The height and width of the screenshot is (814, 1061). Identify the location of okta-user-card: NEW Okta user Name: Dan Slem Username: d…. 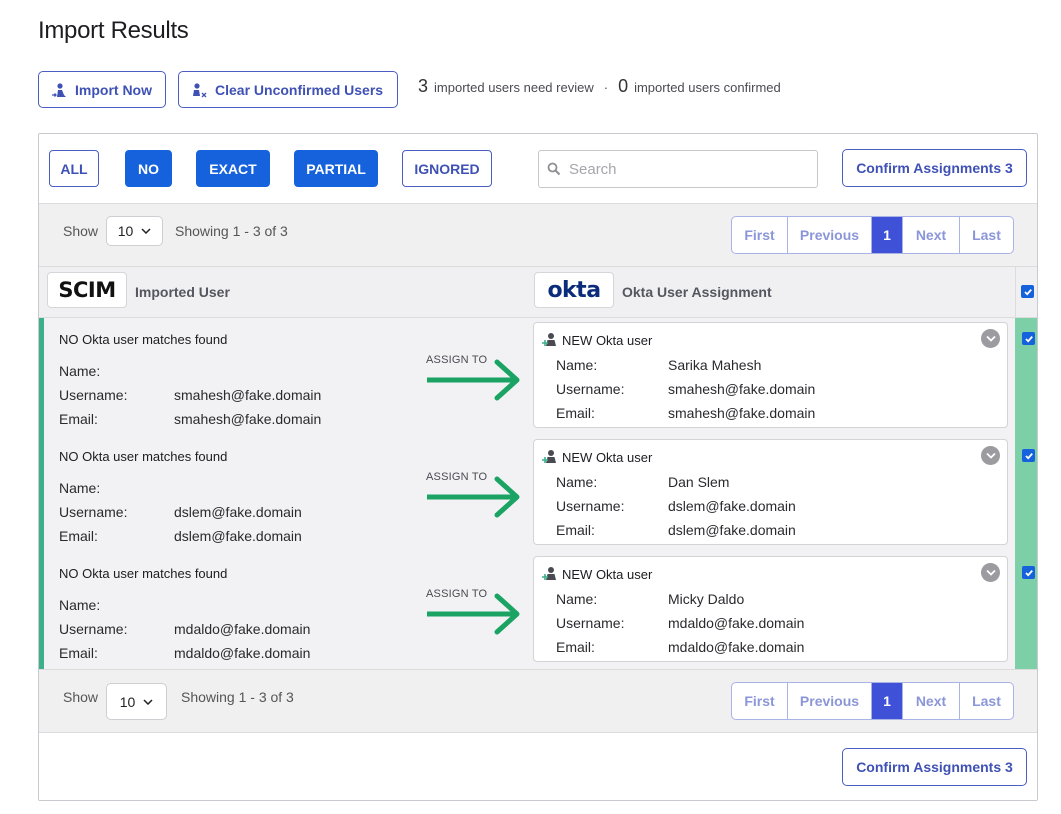
(770, 492).